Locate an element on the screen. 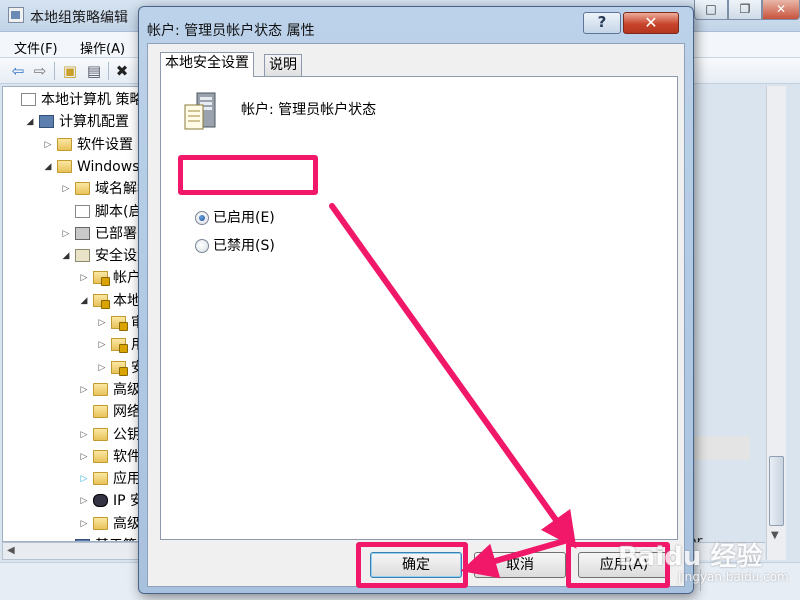  tree-horizontal-scrollbar: ◀ is located at coordinates (73, 551).